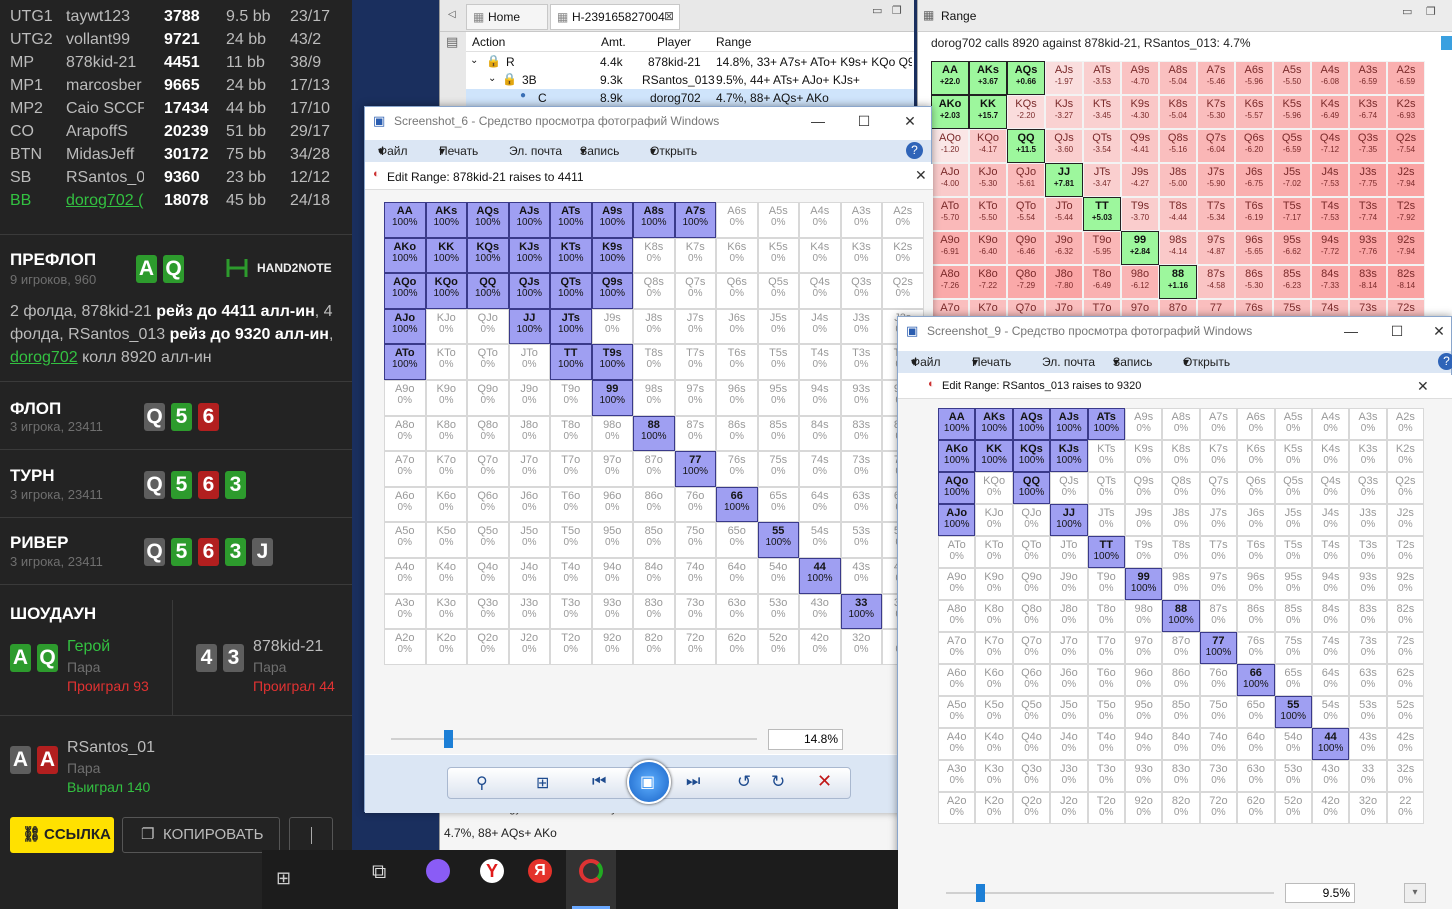 Image resolution: width=1452 pixels, height=909 pixels. What do you see at coordinates (599, 782) in the screenshot?
I see `previous-icon: ⏮` at bounding box center [599, 782].